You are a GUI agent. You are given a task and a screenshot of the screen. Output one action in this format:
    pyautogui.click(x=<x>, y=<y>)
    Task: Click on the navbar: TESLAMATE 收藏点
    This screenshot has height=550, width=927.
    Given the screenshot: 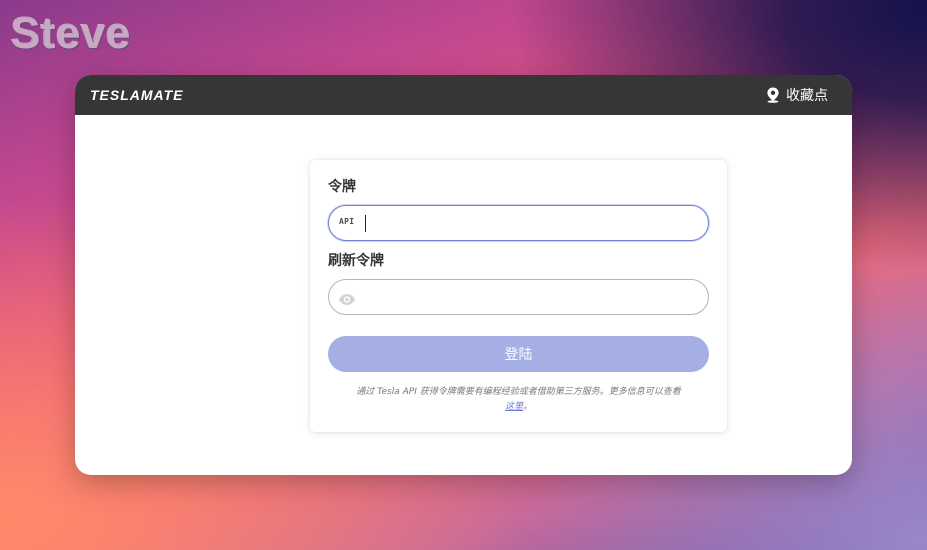 What is the action you would take?
    pyautogui.click(x=463, y=95)
    